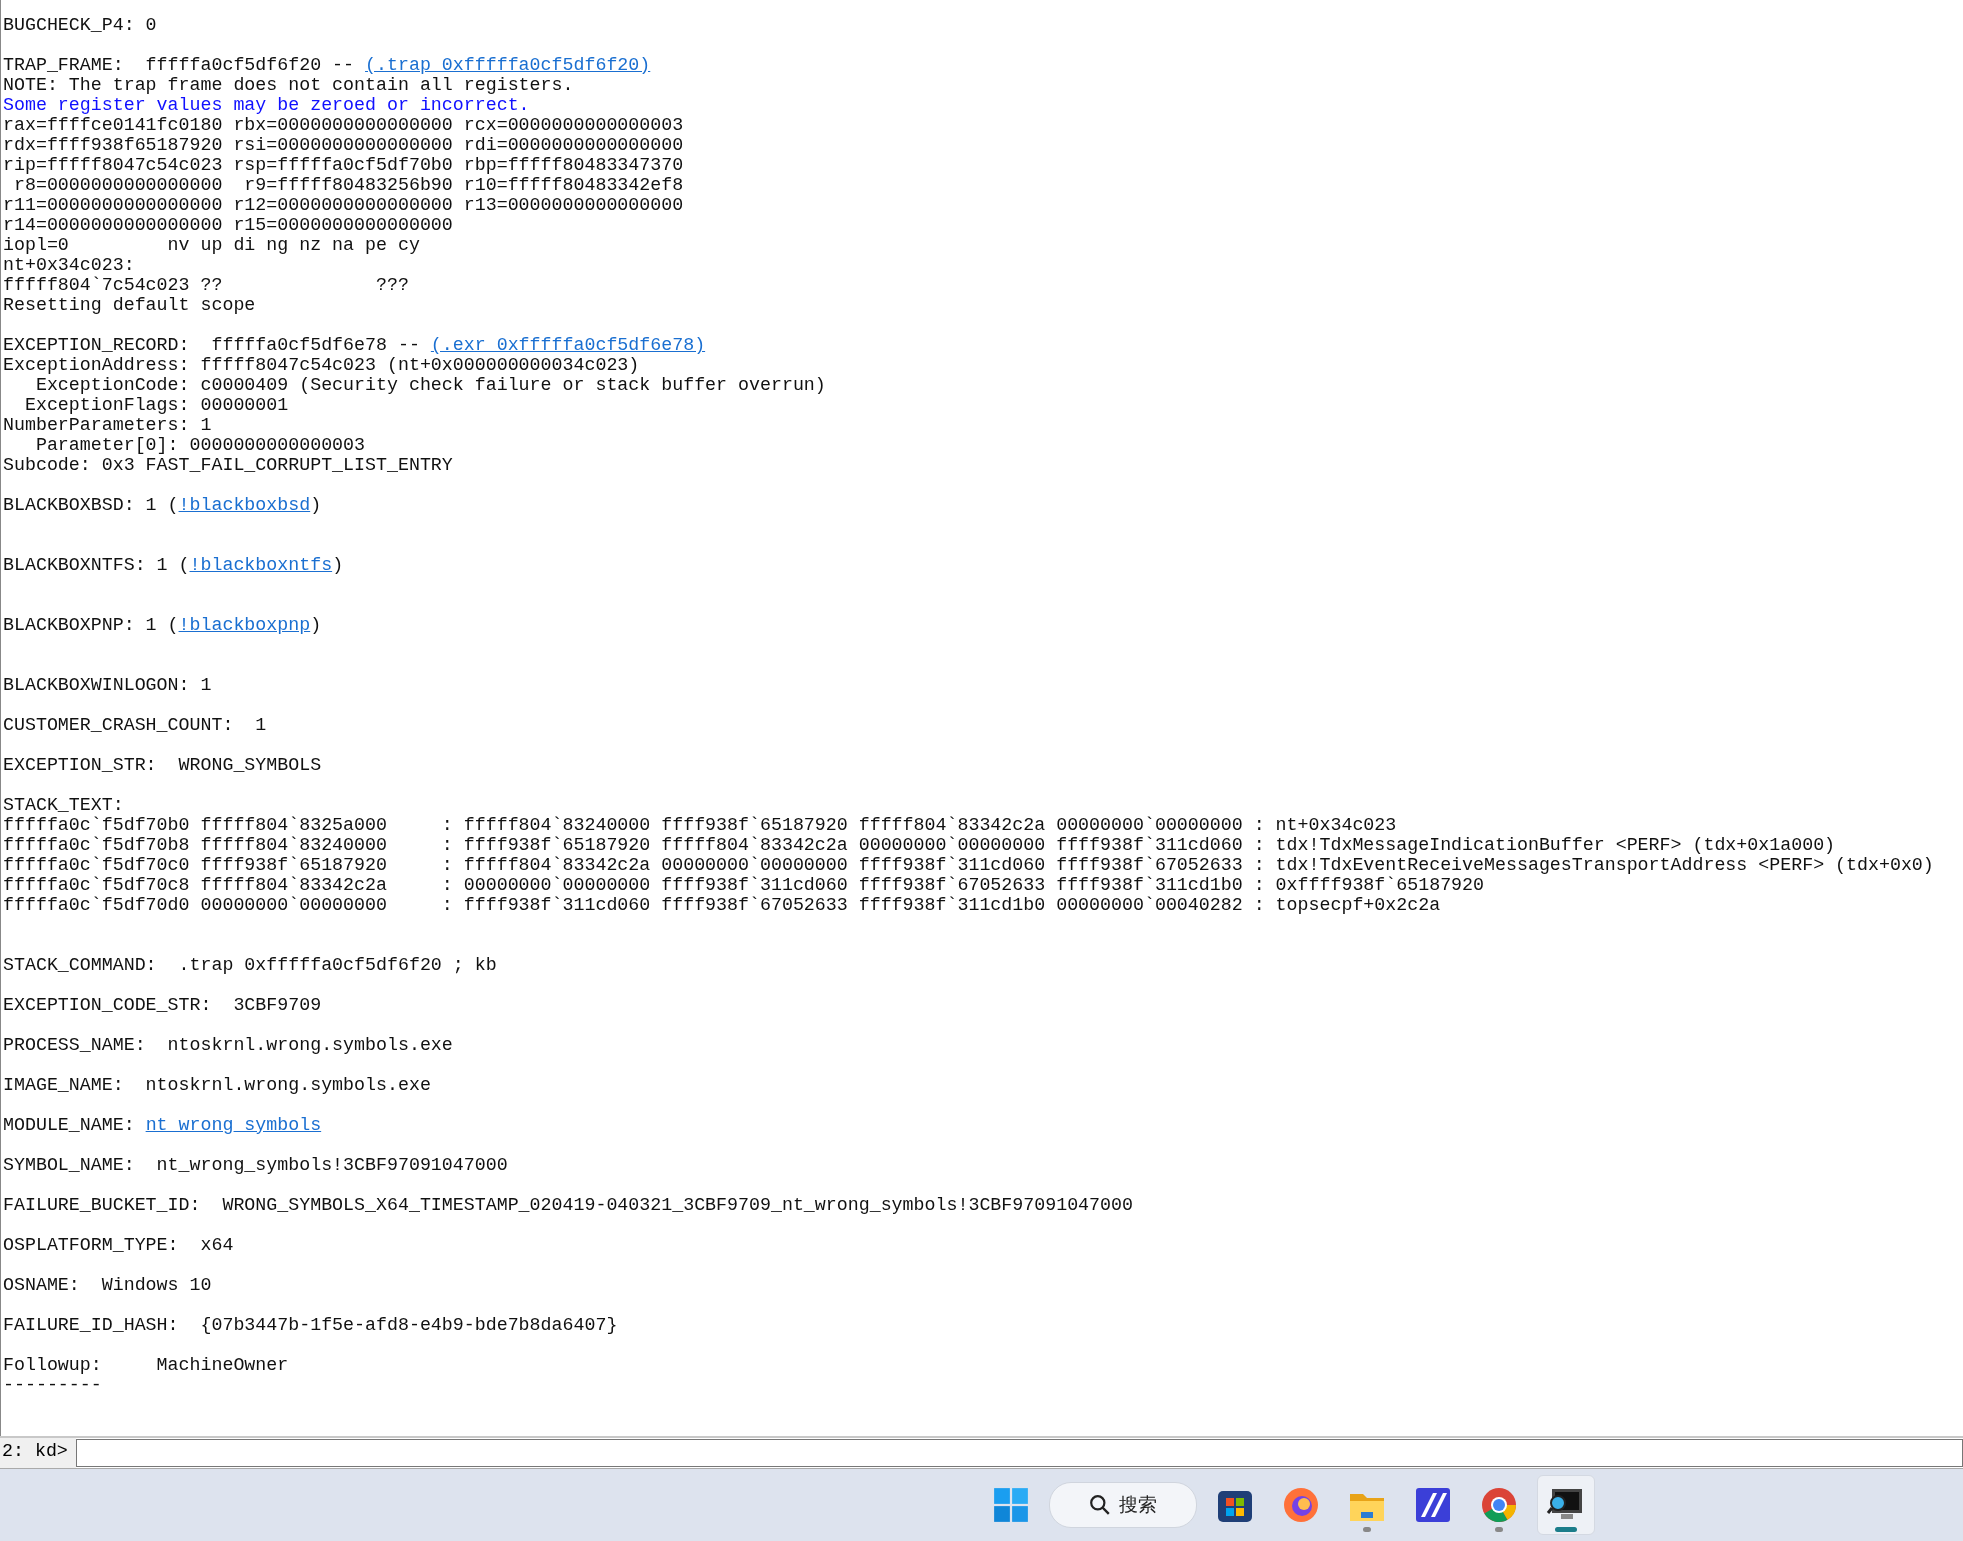 The height and width of the screenshot is (1541, 1963). Describe the element at coordinates (52, 1385) in the screenshot. I see `output-text: ---------` at that location.